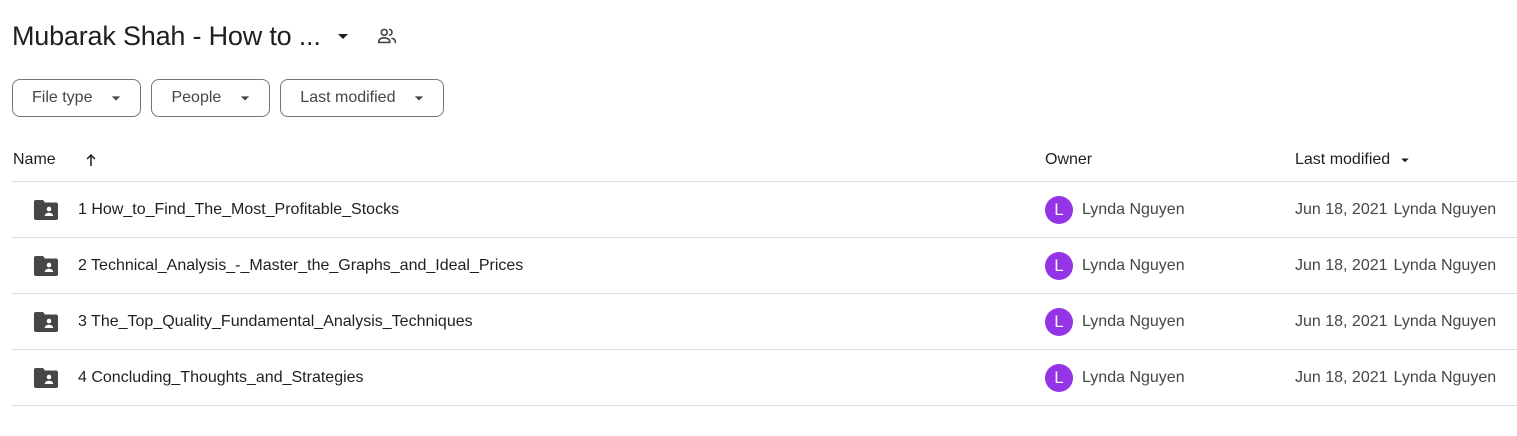  I want to click on last-modified-filter-chip: Last modified, so click(362, 98).